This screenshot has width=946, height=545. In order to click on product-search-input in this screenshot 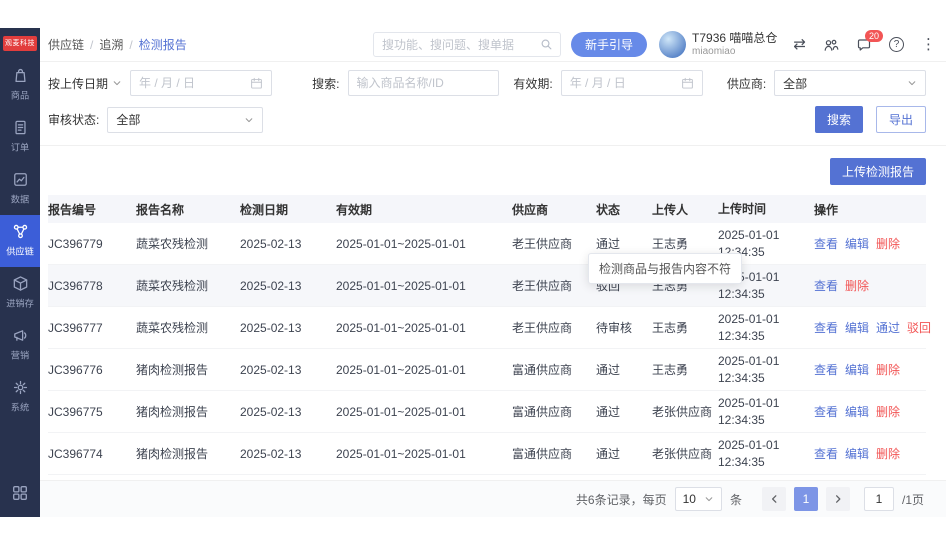, I will do `click(423, 83)`.